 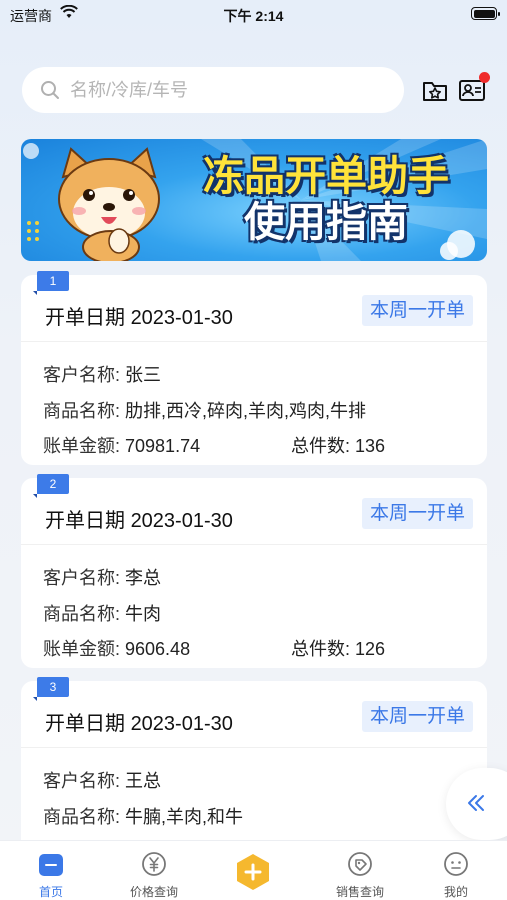 What do you see at coordinates (485, 13) in the screenshot?
I see `battery-icon` at bounding box center [485, 13].